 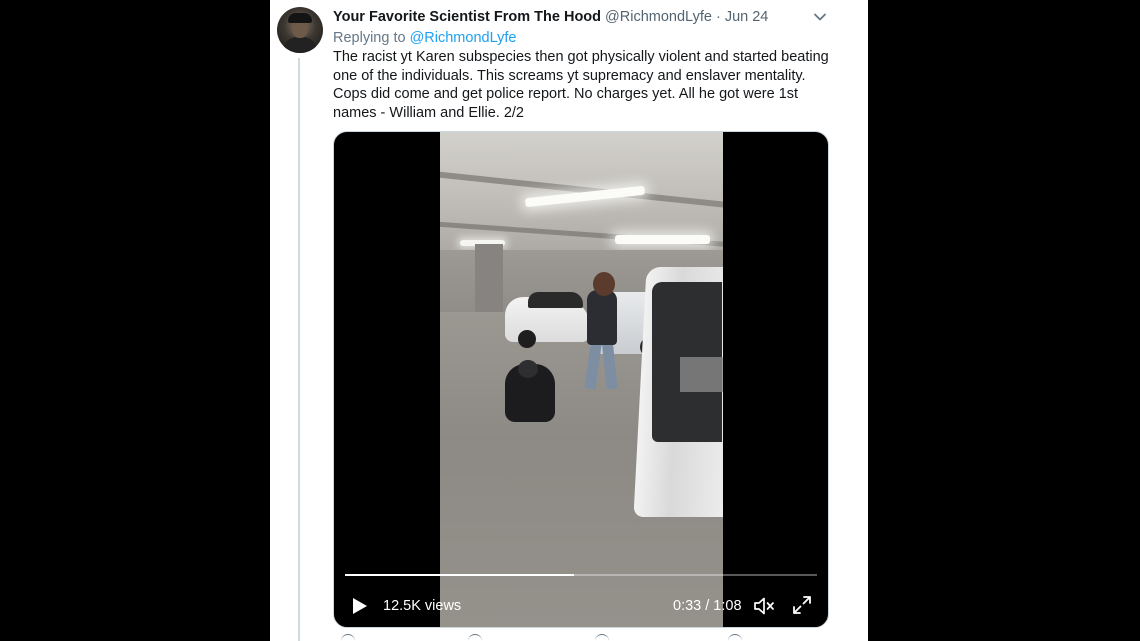 What do you see at coordinates (428, 112) in the screenshot?
I see `tweet-text-line: names - William and Ellie. 2/2` at bounding box center [428, 112].